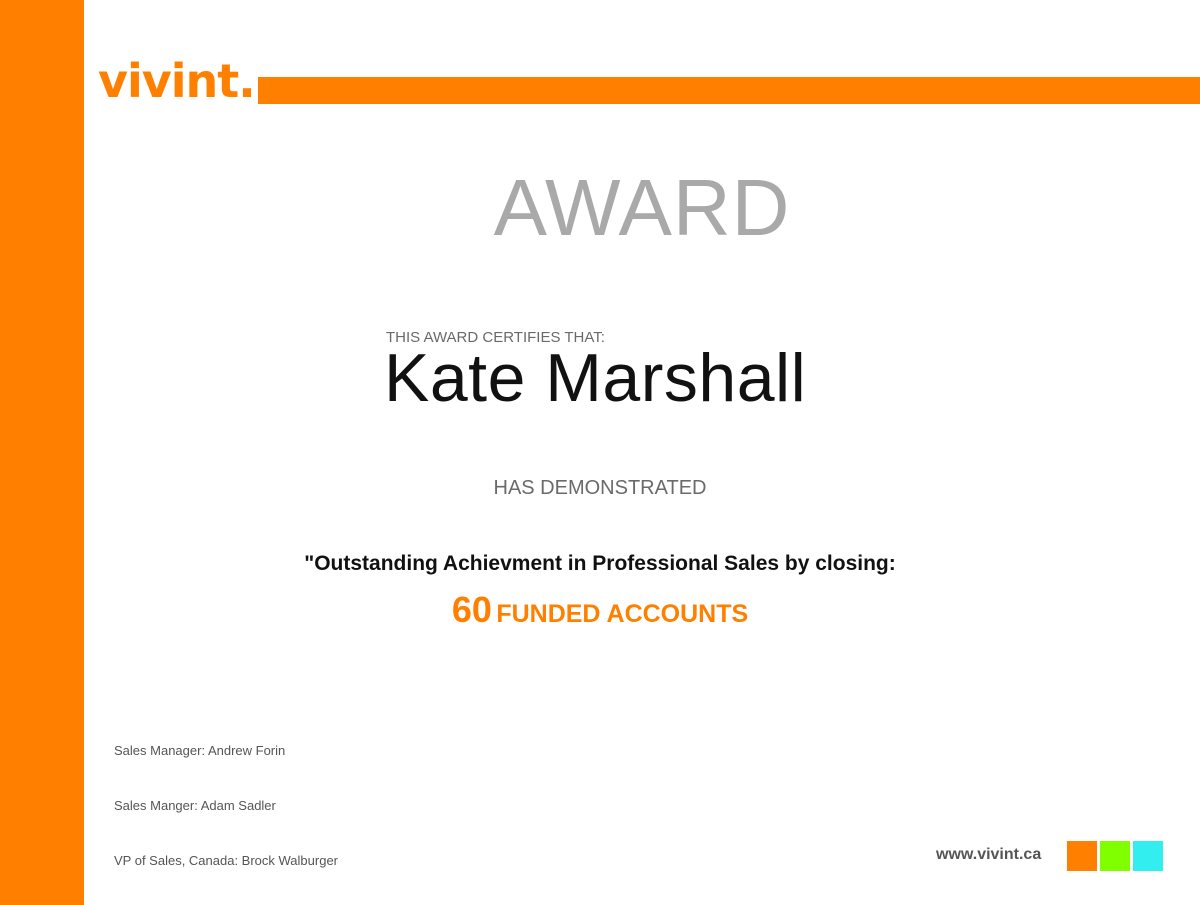  I want to click on header-stripe, so click(729, 90).